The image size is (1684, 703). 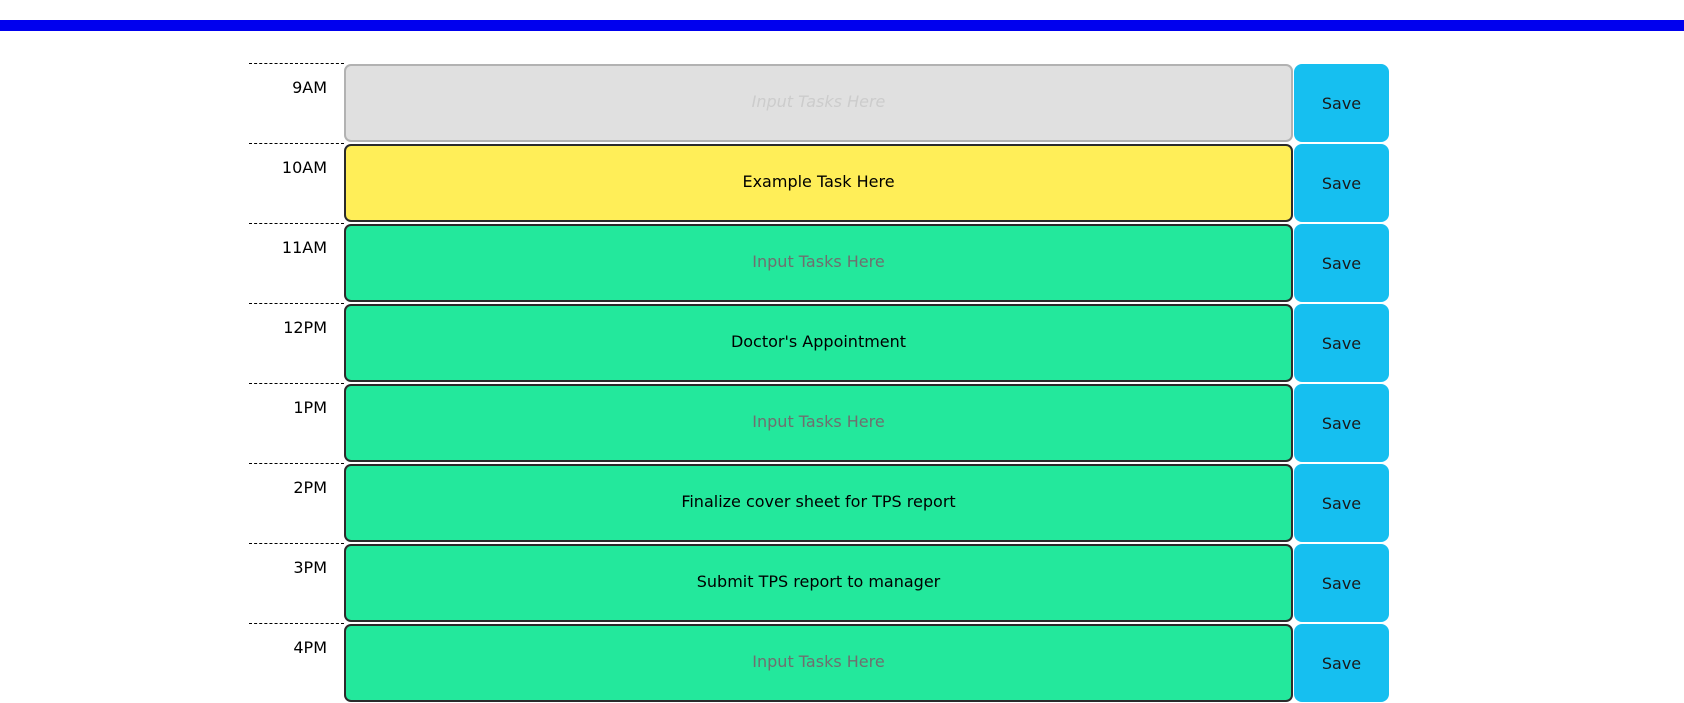 What do you see at coordinates (296, 423) in the screenshot?
I see `hour-label: 1PM` at bounding box center [296, 423].